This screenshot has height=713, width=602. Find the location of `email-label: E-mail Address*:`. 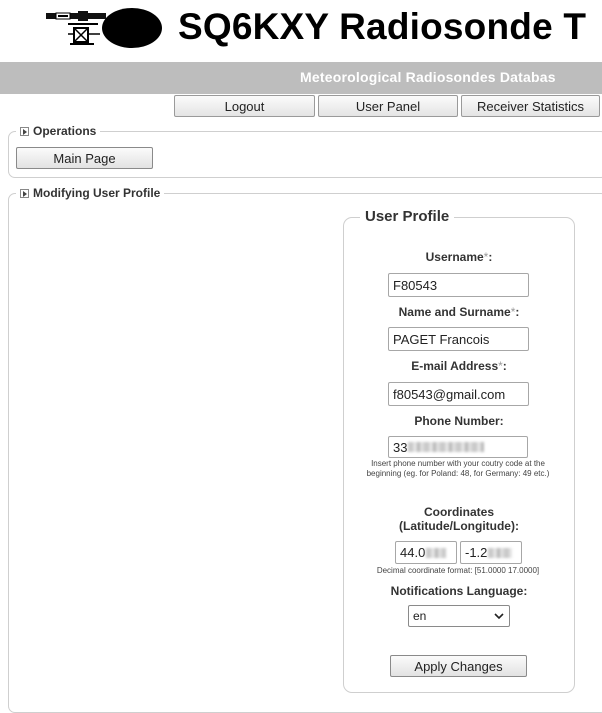

email-label: E-mail Address*: is located at coordinates (459, 366).